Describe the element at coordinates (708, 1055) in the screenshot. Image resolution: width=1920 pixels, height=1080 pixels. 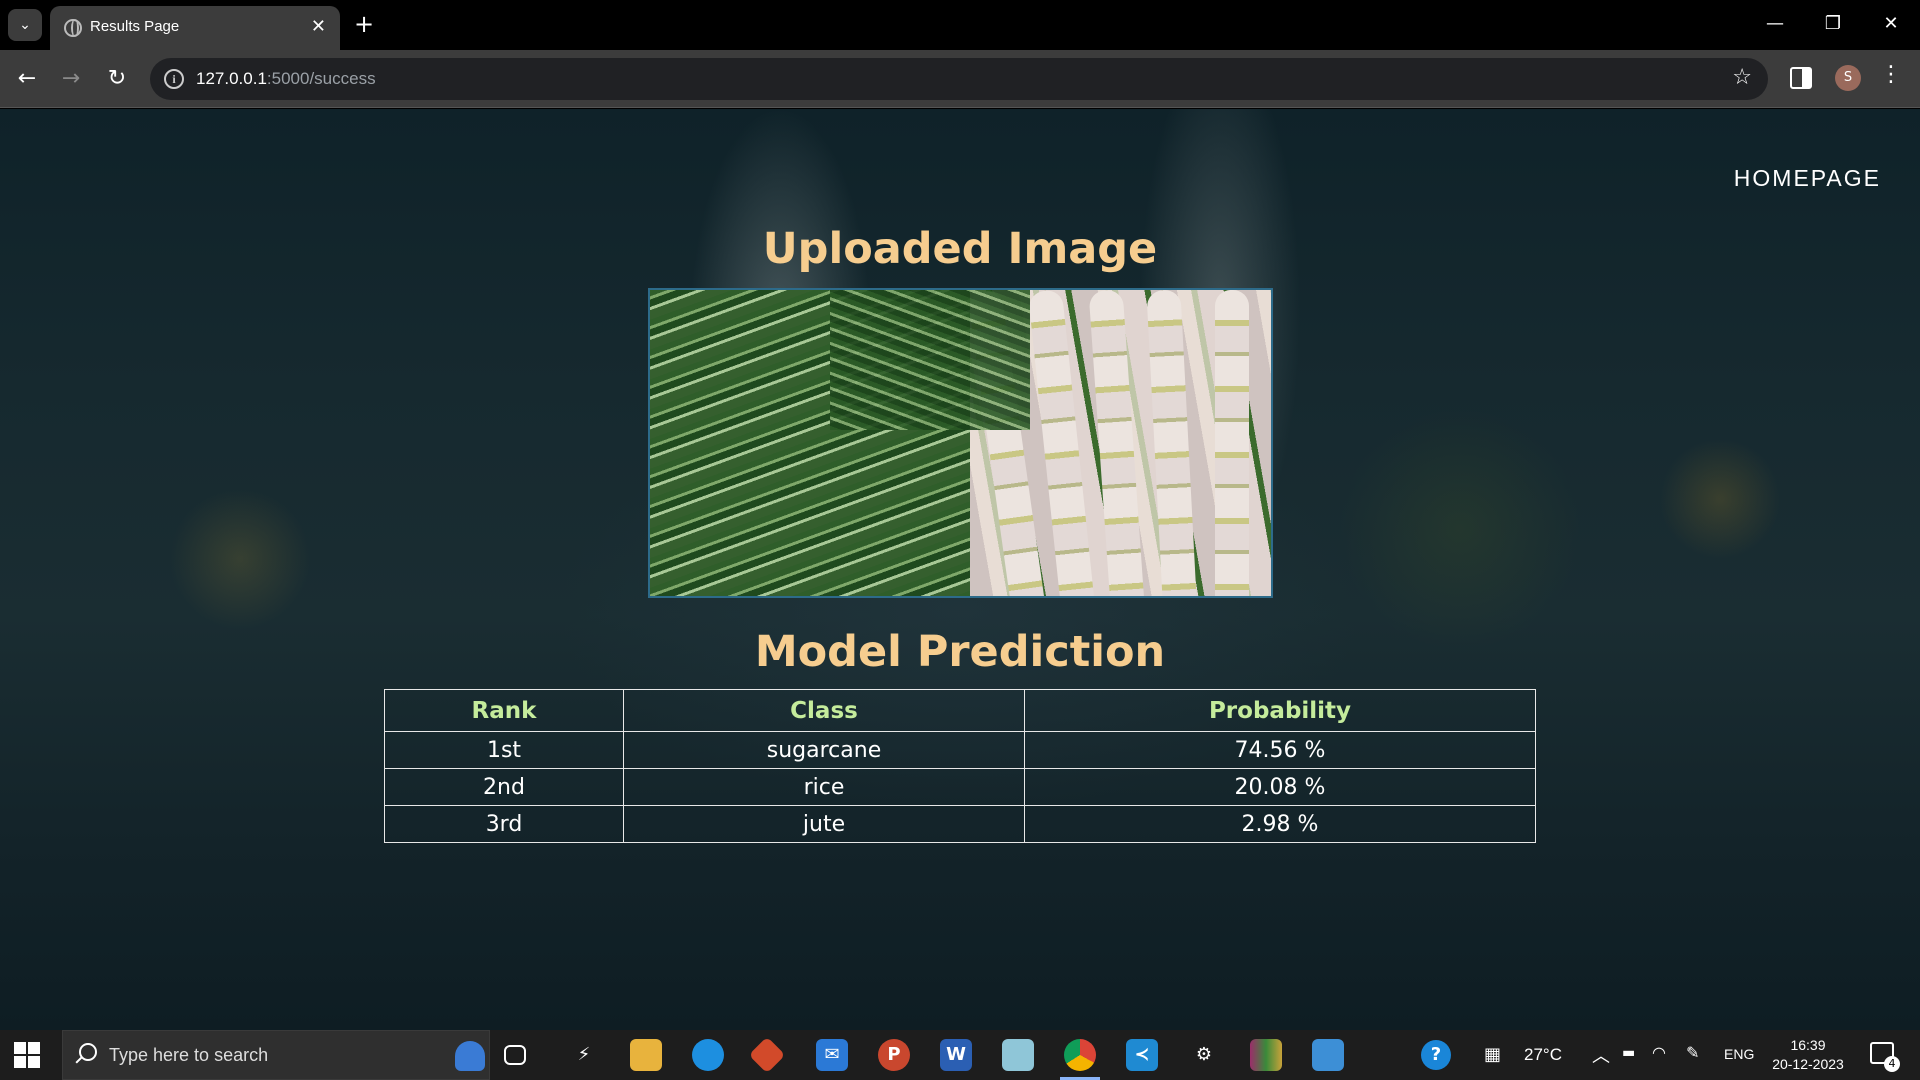
I see `edge-icon` at that location.